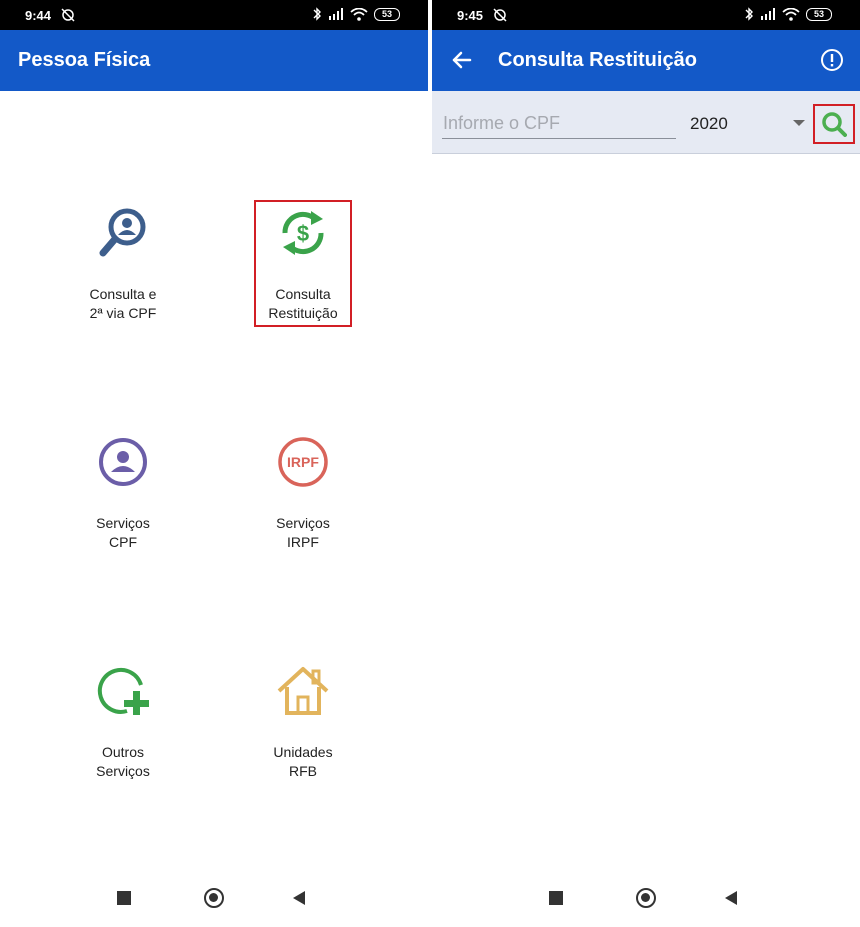  I want to click on search-icon, so click(834, 124).